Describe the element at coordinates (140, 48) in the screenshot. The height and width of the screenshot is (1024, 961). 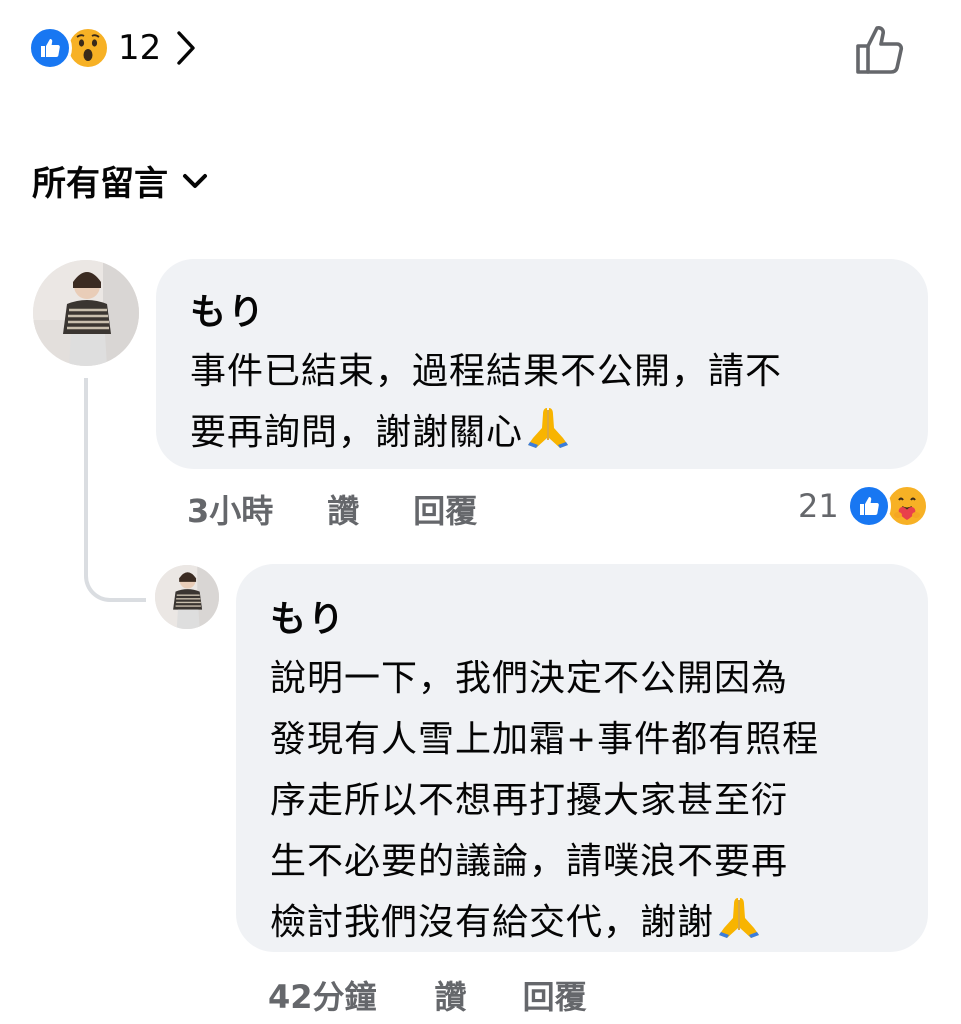
I see `reaction-count: 12` at that location.